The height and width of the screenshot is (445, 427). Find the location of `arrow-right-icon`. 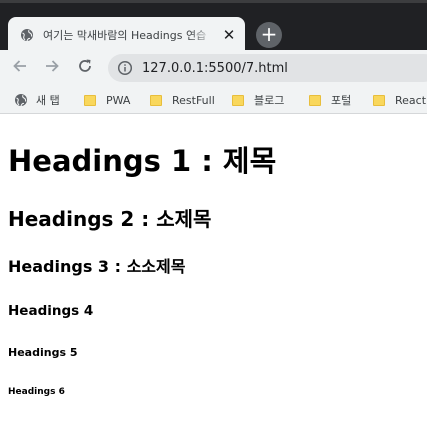

arrow-right-icon is located at coordinates (52, 68).